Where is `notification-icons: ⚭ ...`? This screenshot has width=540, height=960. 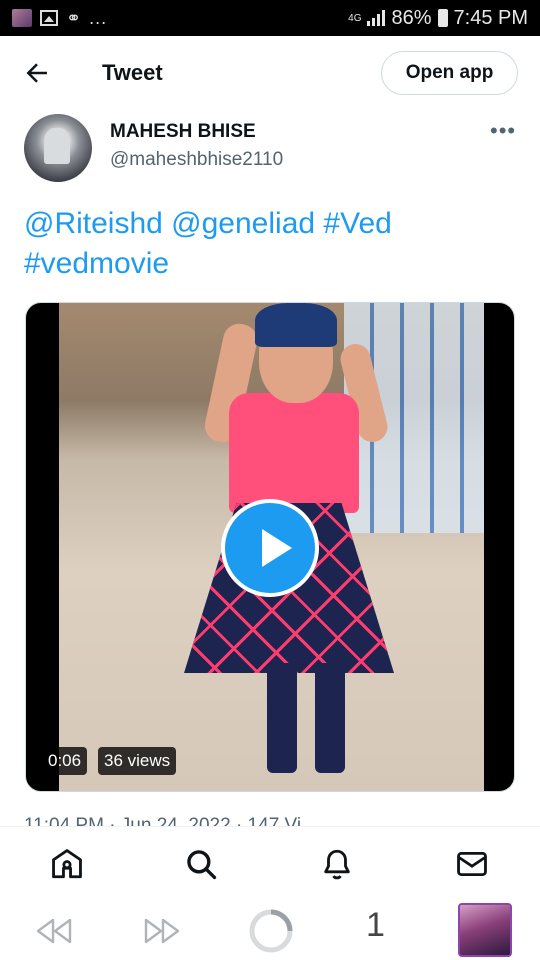
notification-icons: ⚭ ... is located at coordinates (59, 18).